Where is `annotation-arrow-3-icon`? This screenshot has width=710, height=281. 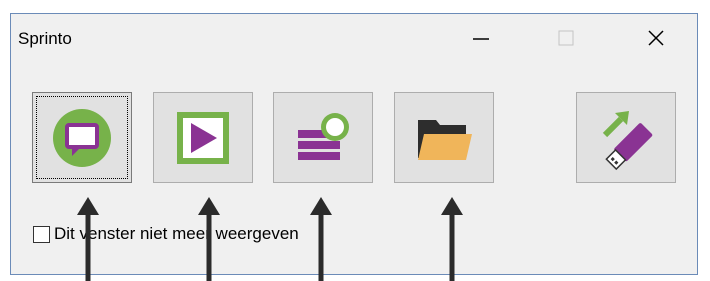 annotation-arrow-3-icon is located at coordinates (321, 239).